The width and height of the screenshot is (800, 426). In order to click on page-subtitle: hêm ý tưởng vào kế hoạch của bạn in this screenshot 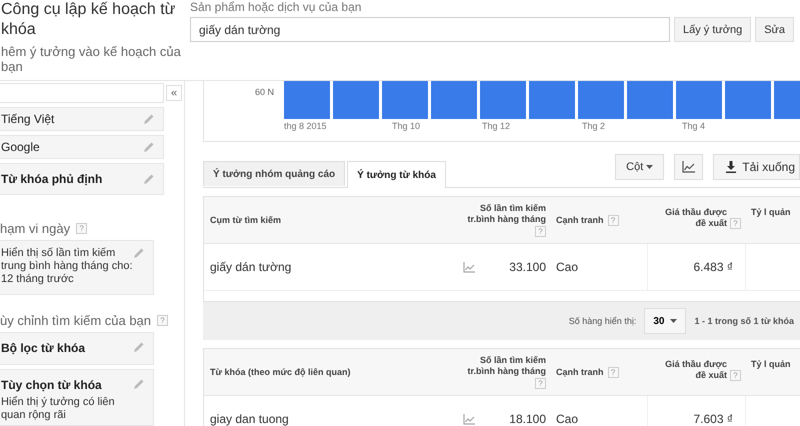, I will do `click(91, 59)`.